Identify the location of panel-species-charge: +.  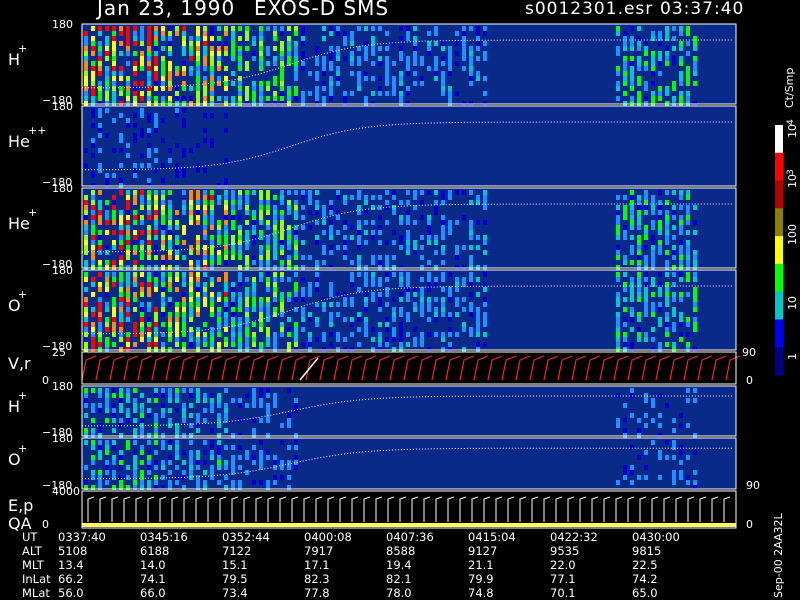
(23, 48).